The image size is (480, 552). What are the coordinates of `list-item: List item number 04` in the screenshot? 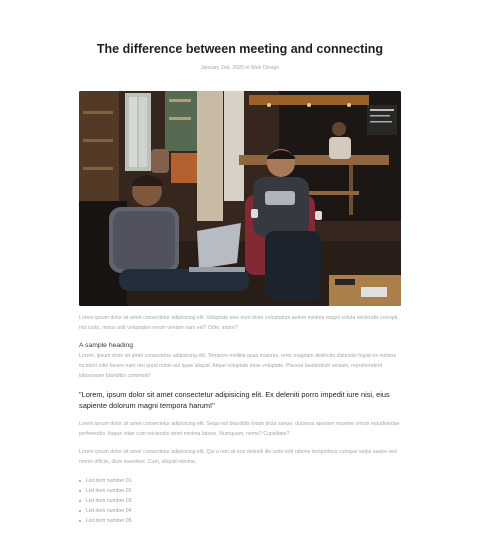 It's located at (105, 511).